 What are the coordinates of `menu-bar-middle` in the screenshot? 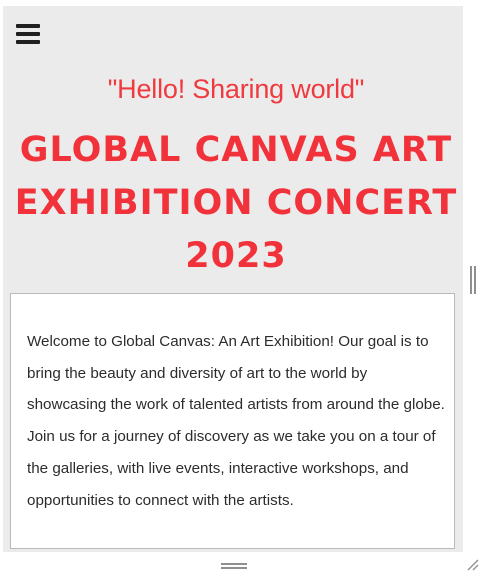 It's located at (28, 34).